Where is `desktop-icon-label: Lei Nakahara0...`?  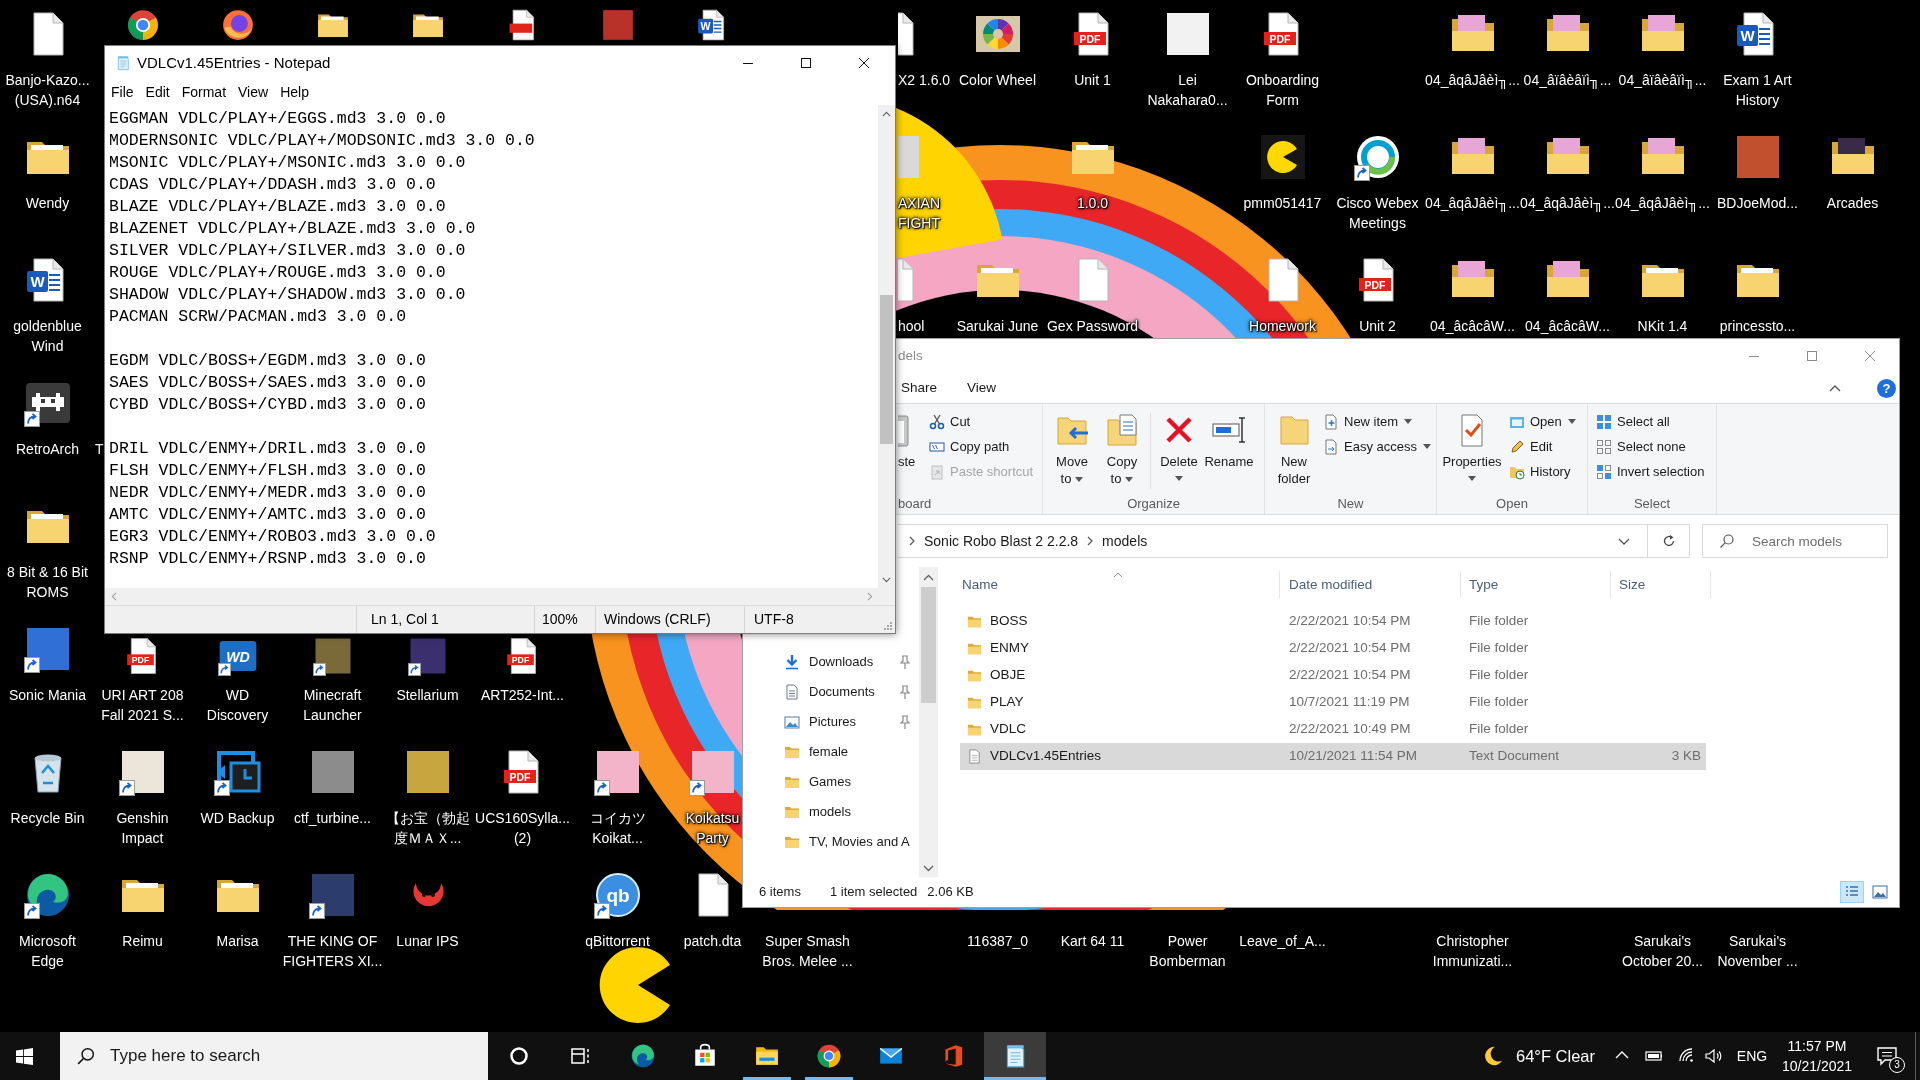
desktop-icon-label: Lei Nakahara0... is located at coordinates (1187, 90).